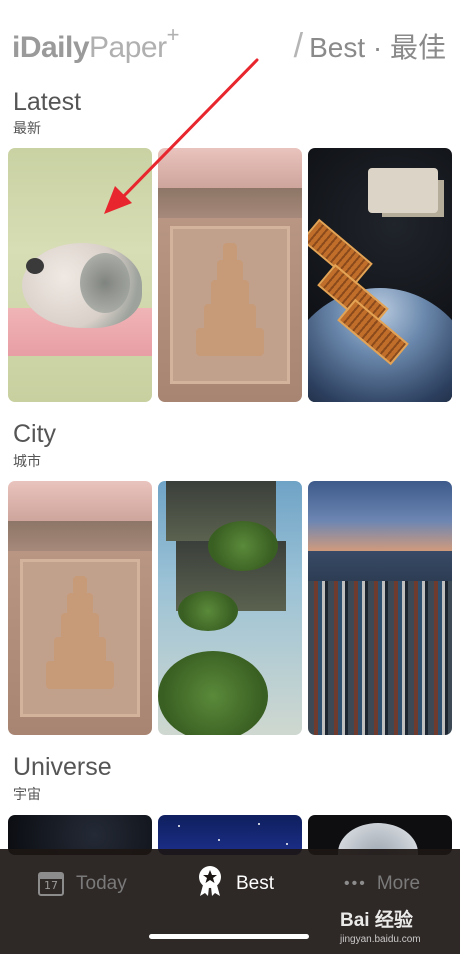  I want to click on section-title-city: City, so click(35, 434).